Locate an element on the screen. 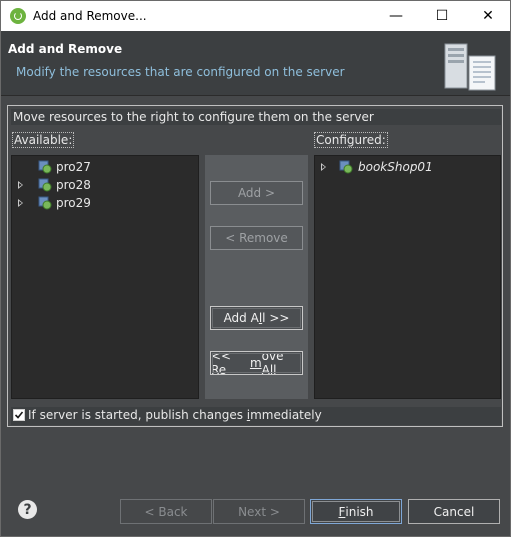 This screenshot has height=537, width=511. publish-immediately-checkbox is located at coordinates (19, 415).